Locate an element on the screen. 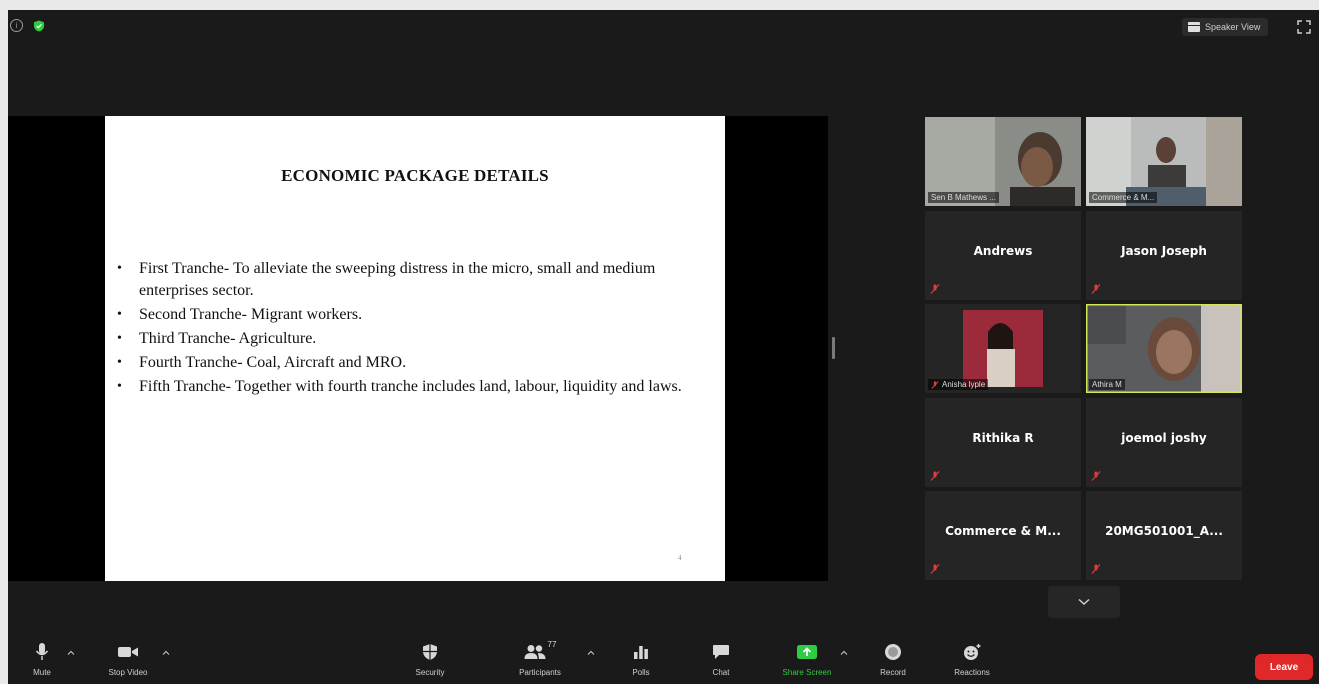 The image size is (1319, 684). meeting-info-icon: i is located at coordinates (16, 25).